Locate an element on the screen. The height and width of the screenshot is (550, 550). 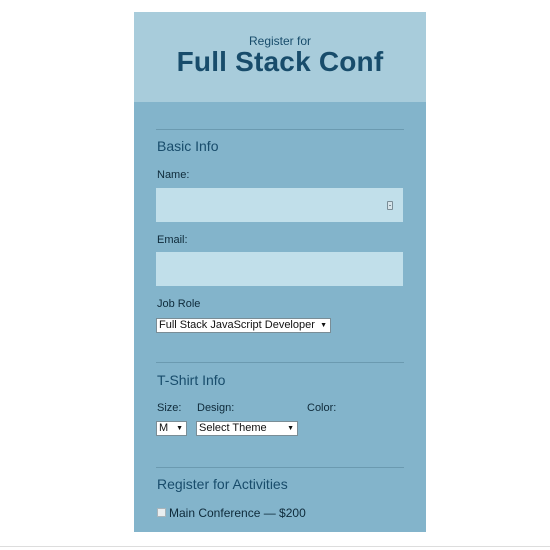
activities-heading: Register for Activities is located at coordinates (222, 484).